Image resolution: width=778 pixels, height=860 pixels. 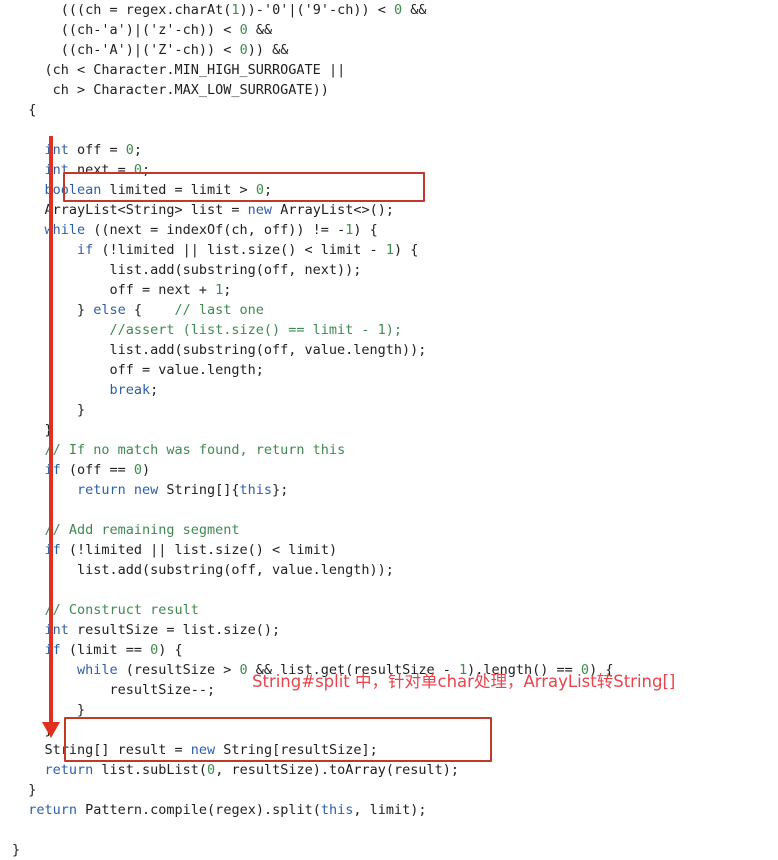 I want to click on code-token: ArrayList<>();, so click(x=333, y=210).